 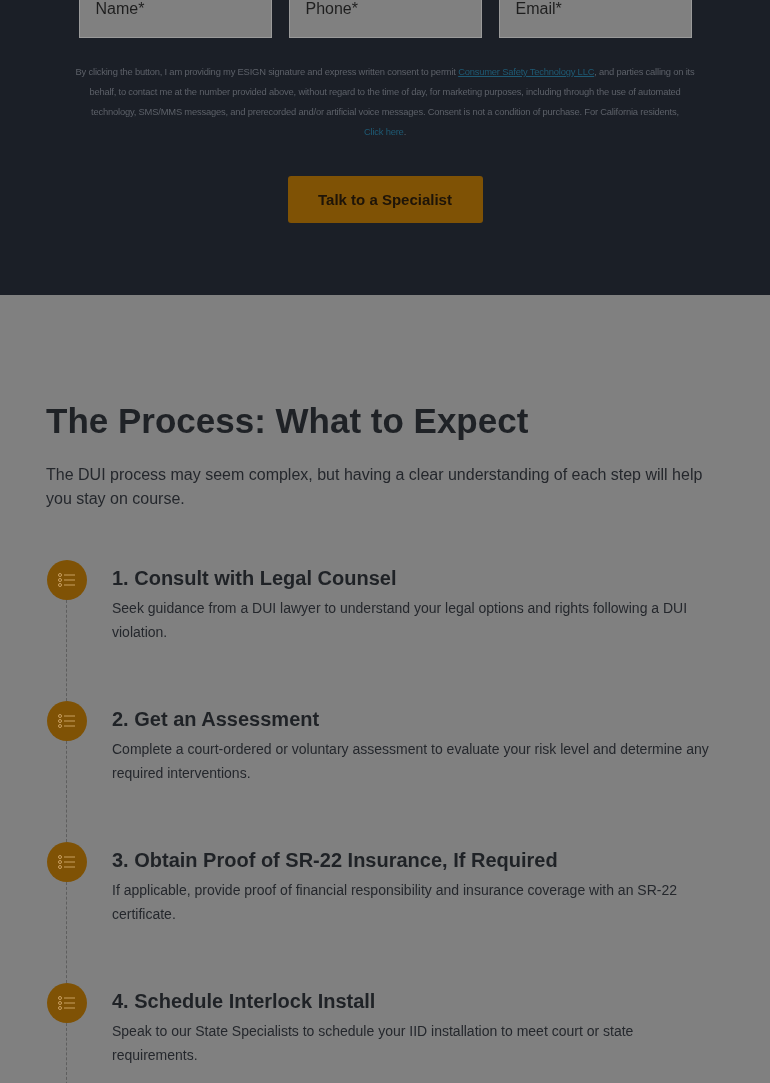 What do you see at coordinates (216, 719) in the screenshot?
I see `step-title: 2. Get an Assessment` at bounding box center [216, 719].